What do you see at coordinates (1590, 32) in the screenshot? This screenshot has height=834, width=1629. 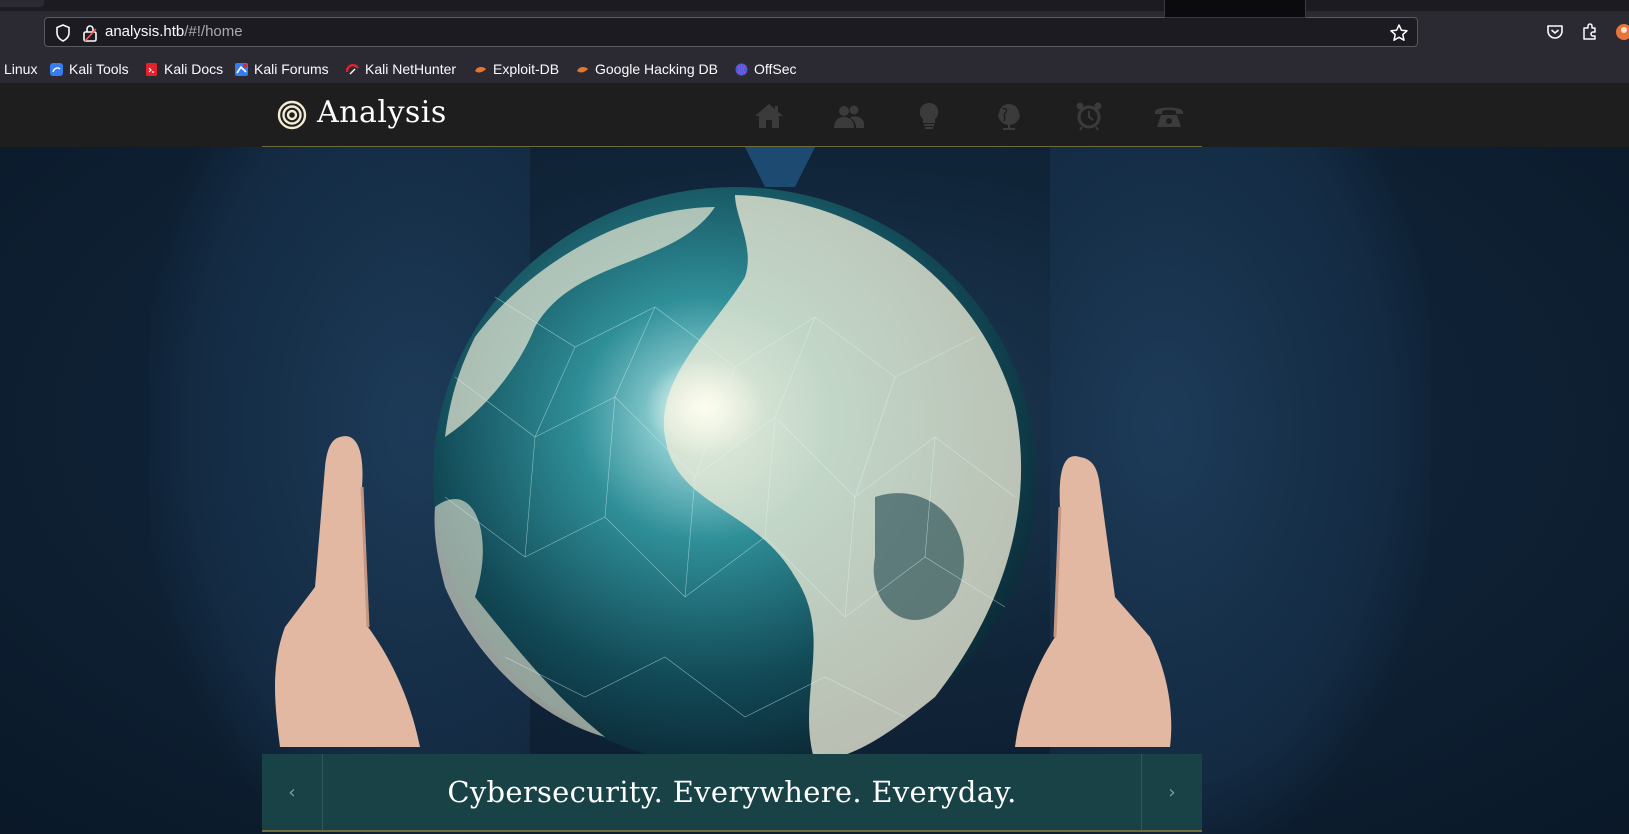 I see `extensions-icon` at bounding box center [1590, 32].